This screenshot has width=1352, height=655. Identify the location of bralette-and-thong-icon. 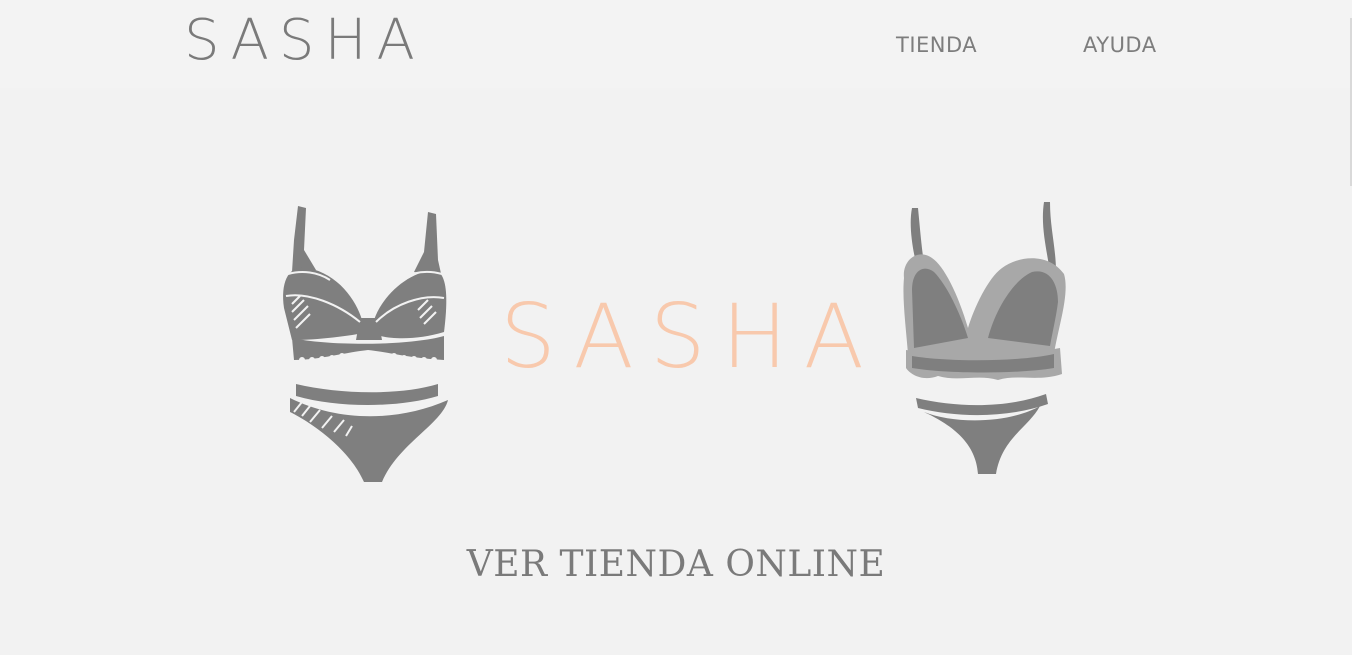
(984, 338).